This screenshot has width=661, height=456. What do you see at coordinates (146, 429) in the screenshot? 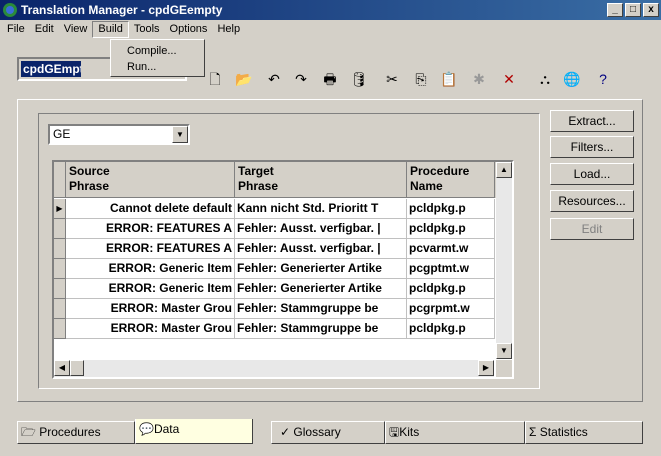
I see `speech-bubble-icon: 💬` at bounding box center [146, 429].